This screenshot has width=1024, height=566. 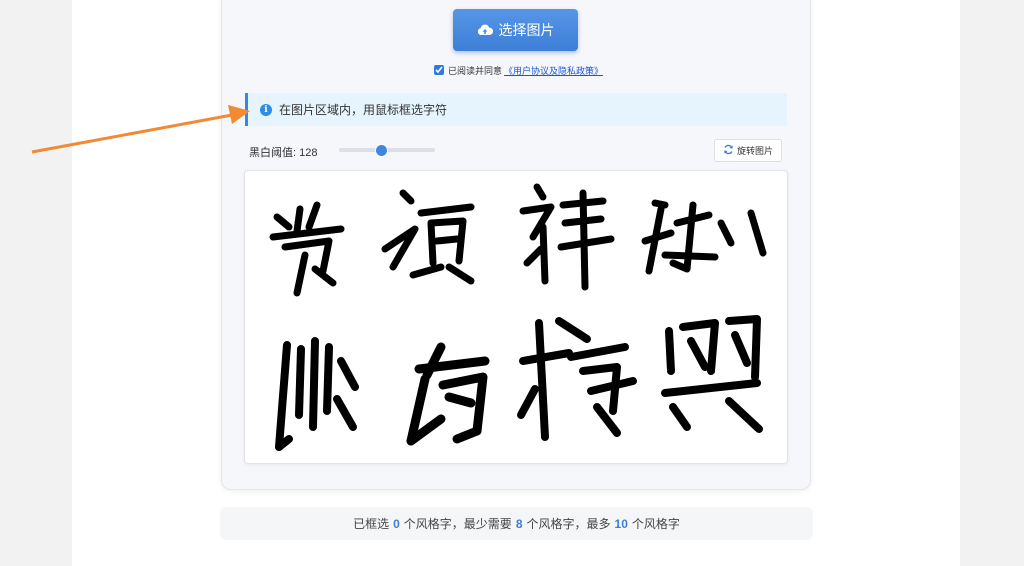 I want to click on select-image-label: 选择图片, so click(x=526, y=30).